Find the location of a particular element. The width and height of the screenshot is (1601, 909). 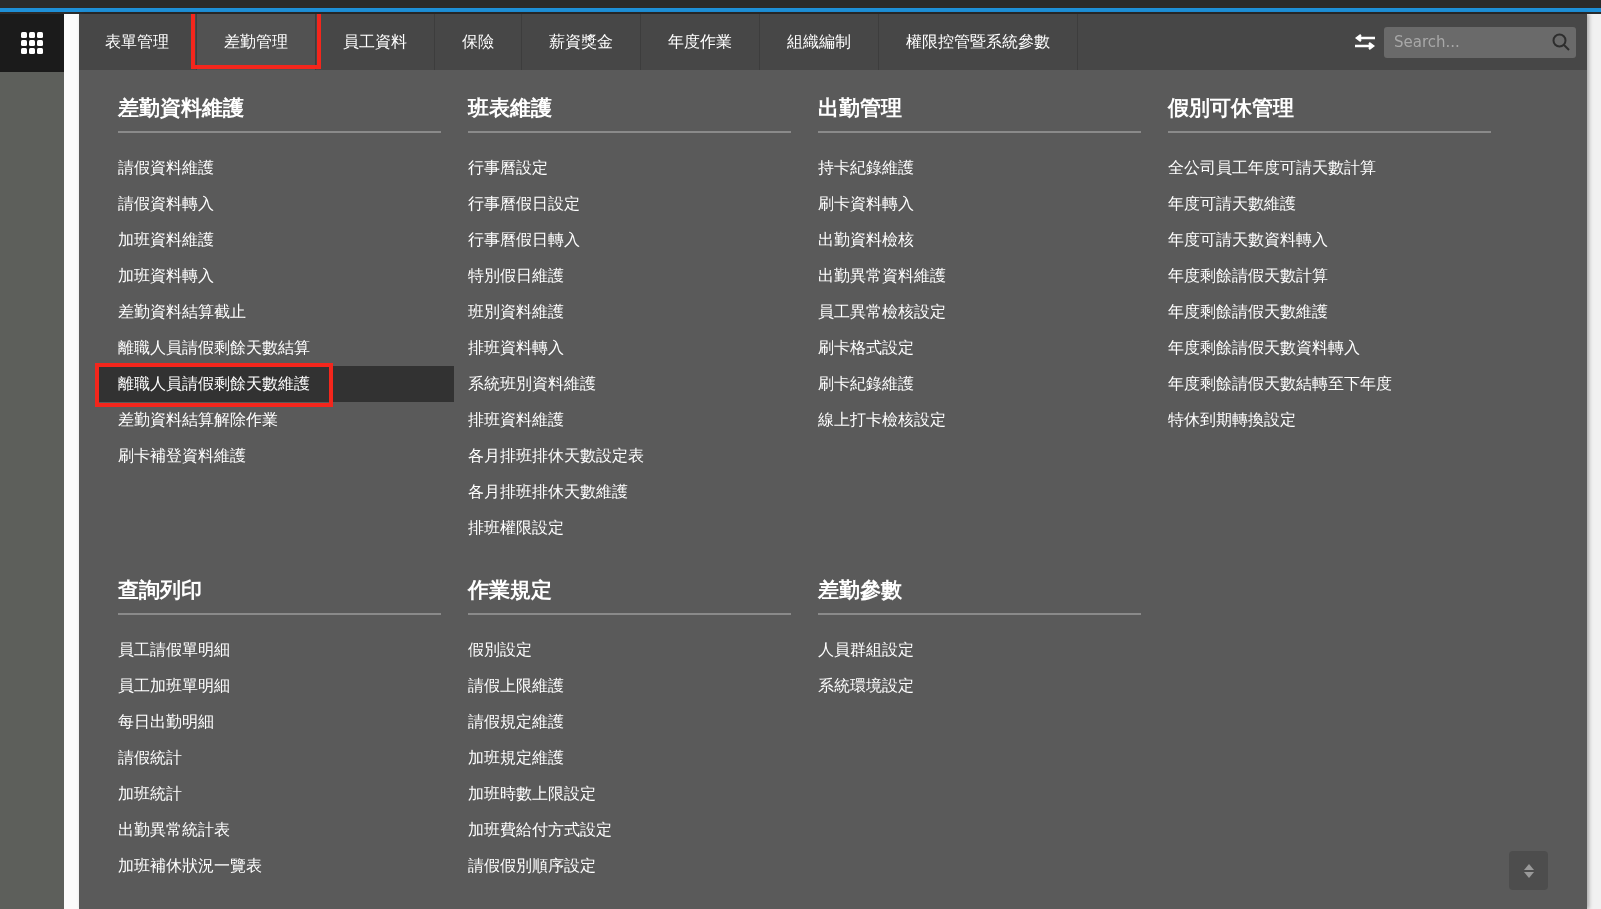

nav-tab: 保險 is located at coordinates (478, 42).